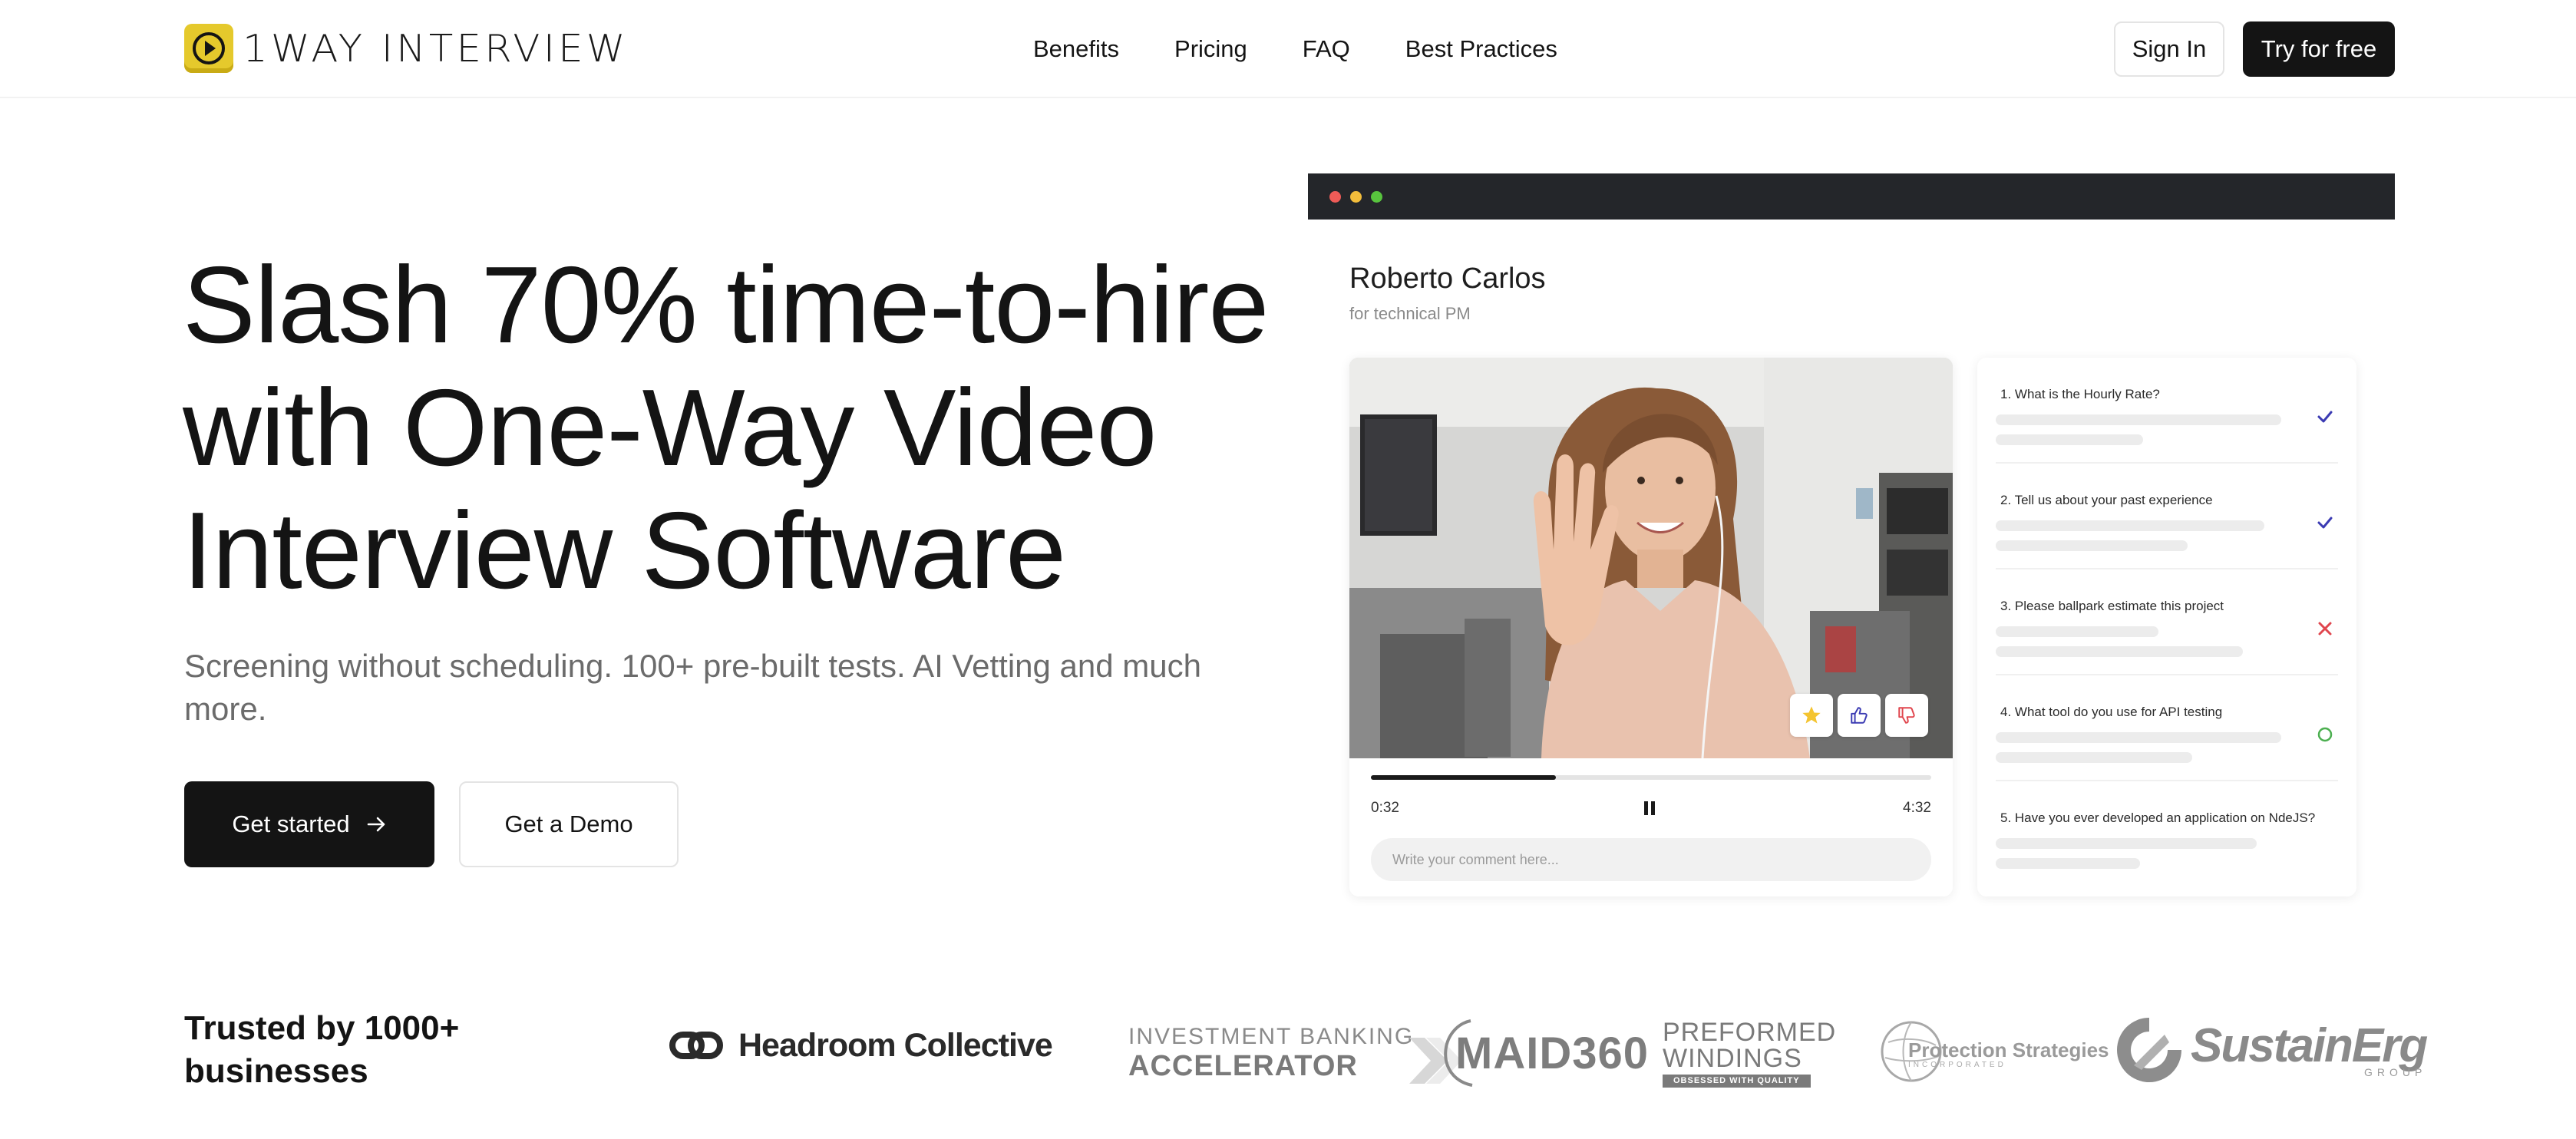 The height and width of the screenshot is (1139, 2576). What do you see at coordinates (1463, 778) in the screenshot?
I see `video-progress-fill` at bounding box center [1463, 778].